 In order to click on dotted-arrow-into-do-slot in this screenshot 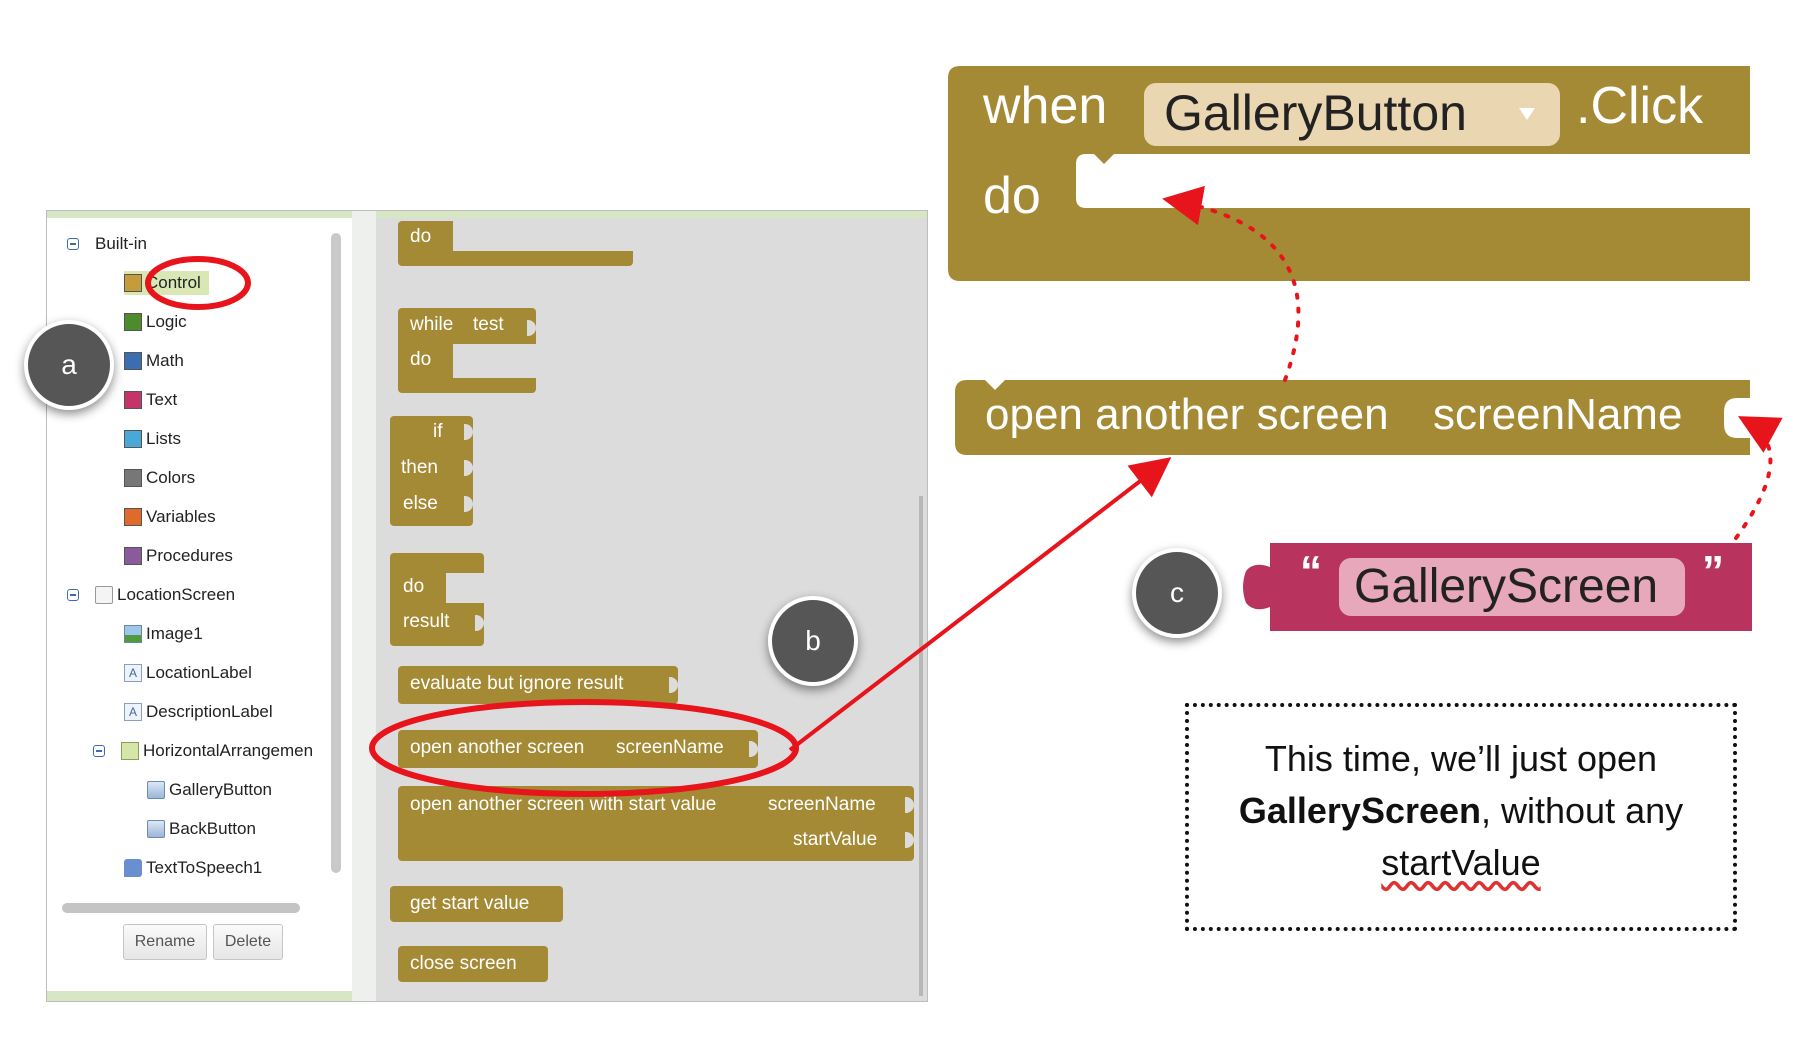, I will do `click(1231, 283)`.